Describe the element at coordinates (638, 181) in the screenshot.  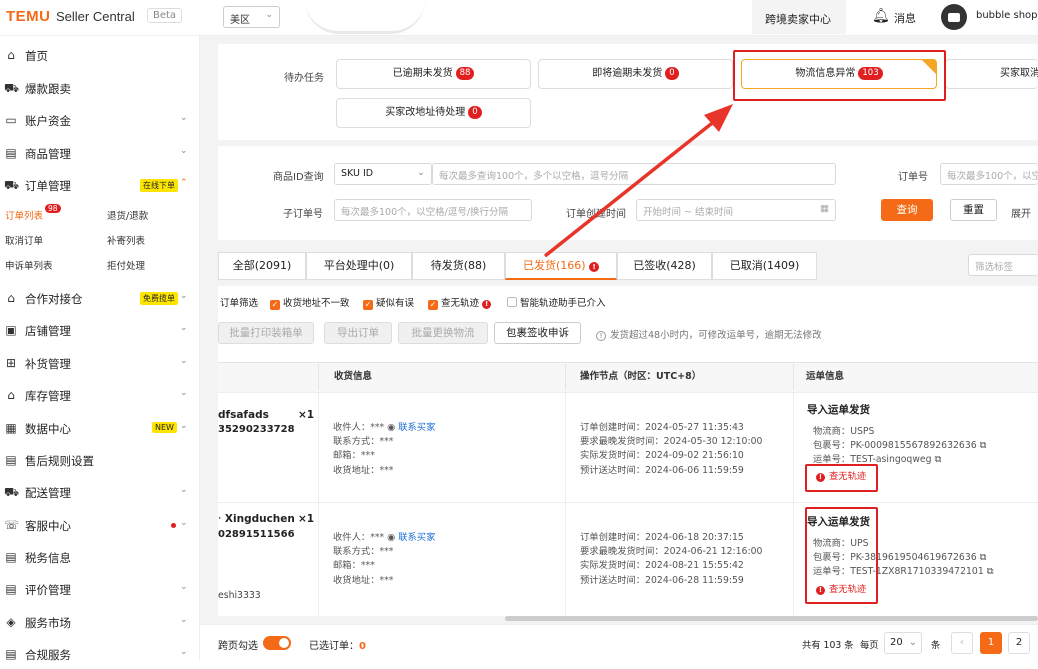
I see `annotation-arrow-icon` at that location.